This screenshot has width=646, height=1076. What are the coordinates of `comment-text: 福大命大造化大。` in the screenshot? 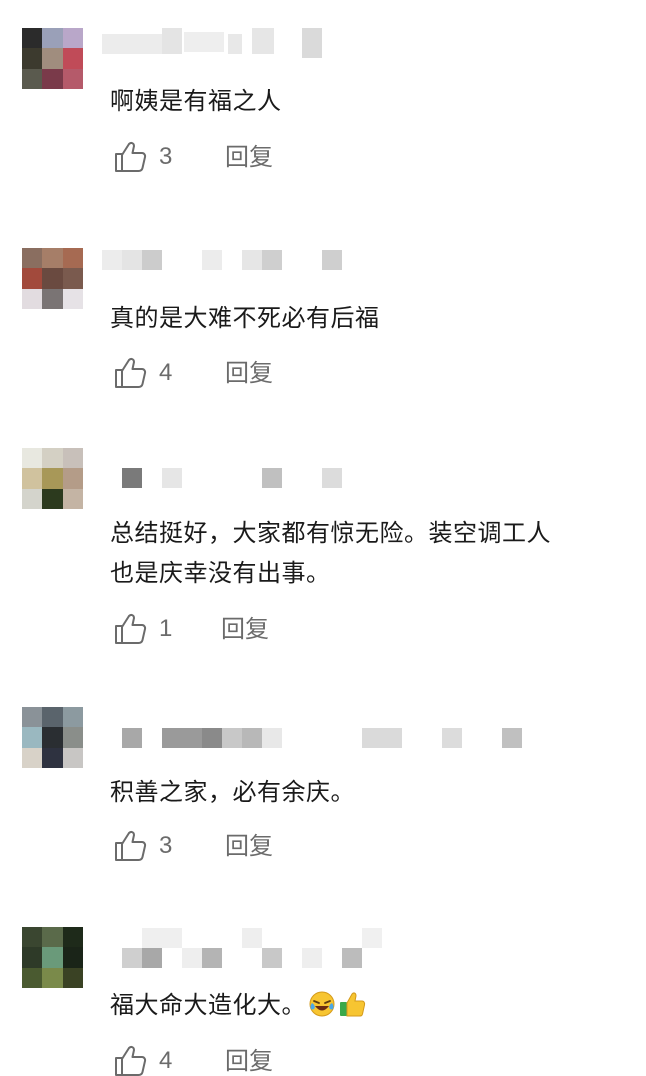 It's located at (370, 1005).